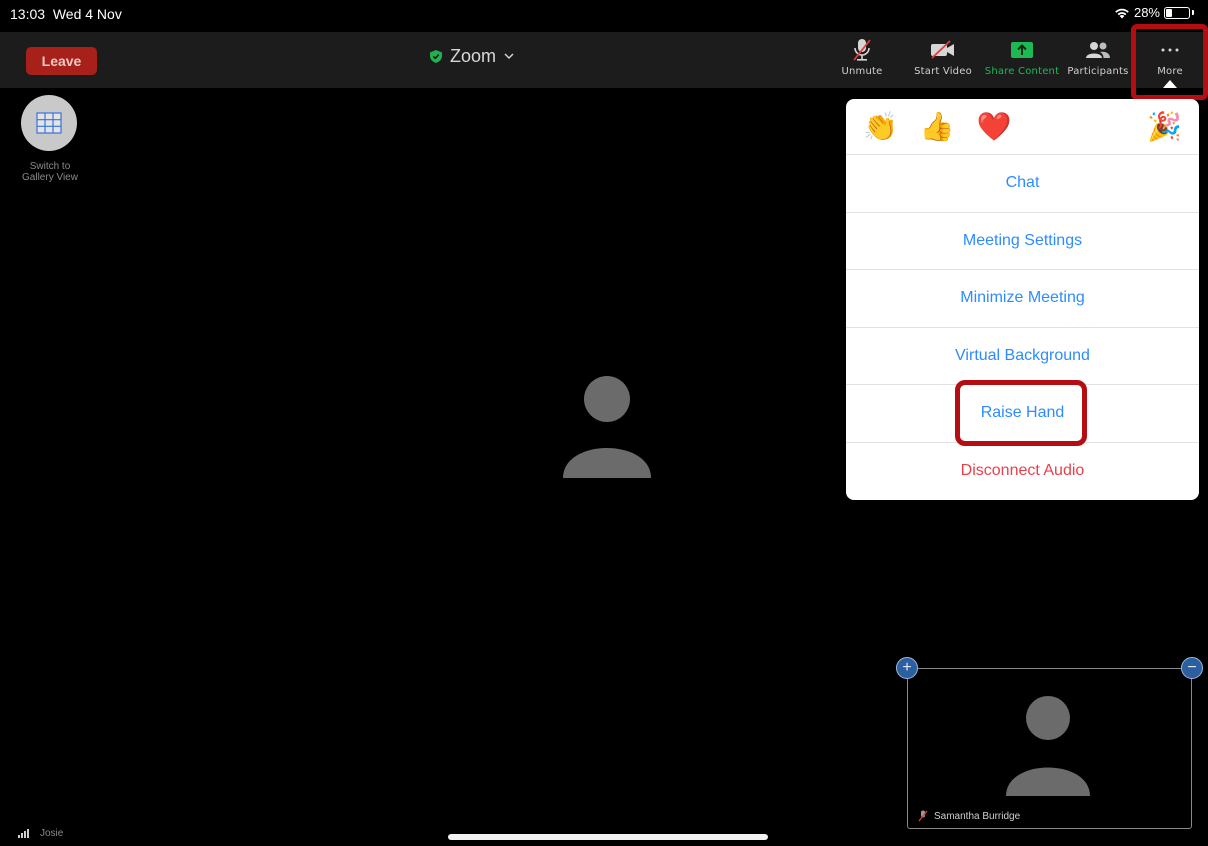  Describe the element at coordinates (23, 833) in the screenshot. I see `connection-signal-icon` at that location.